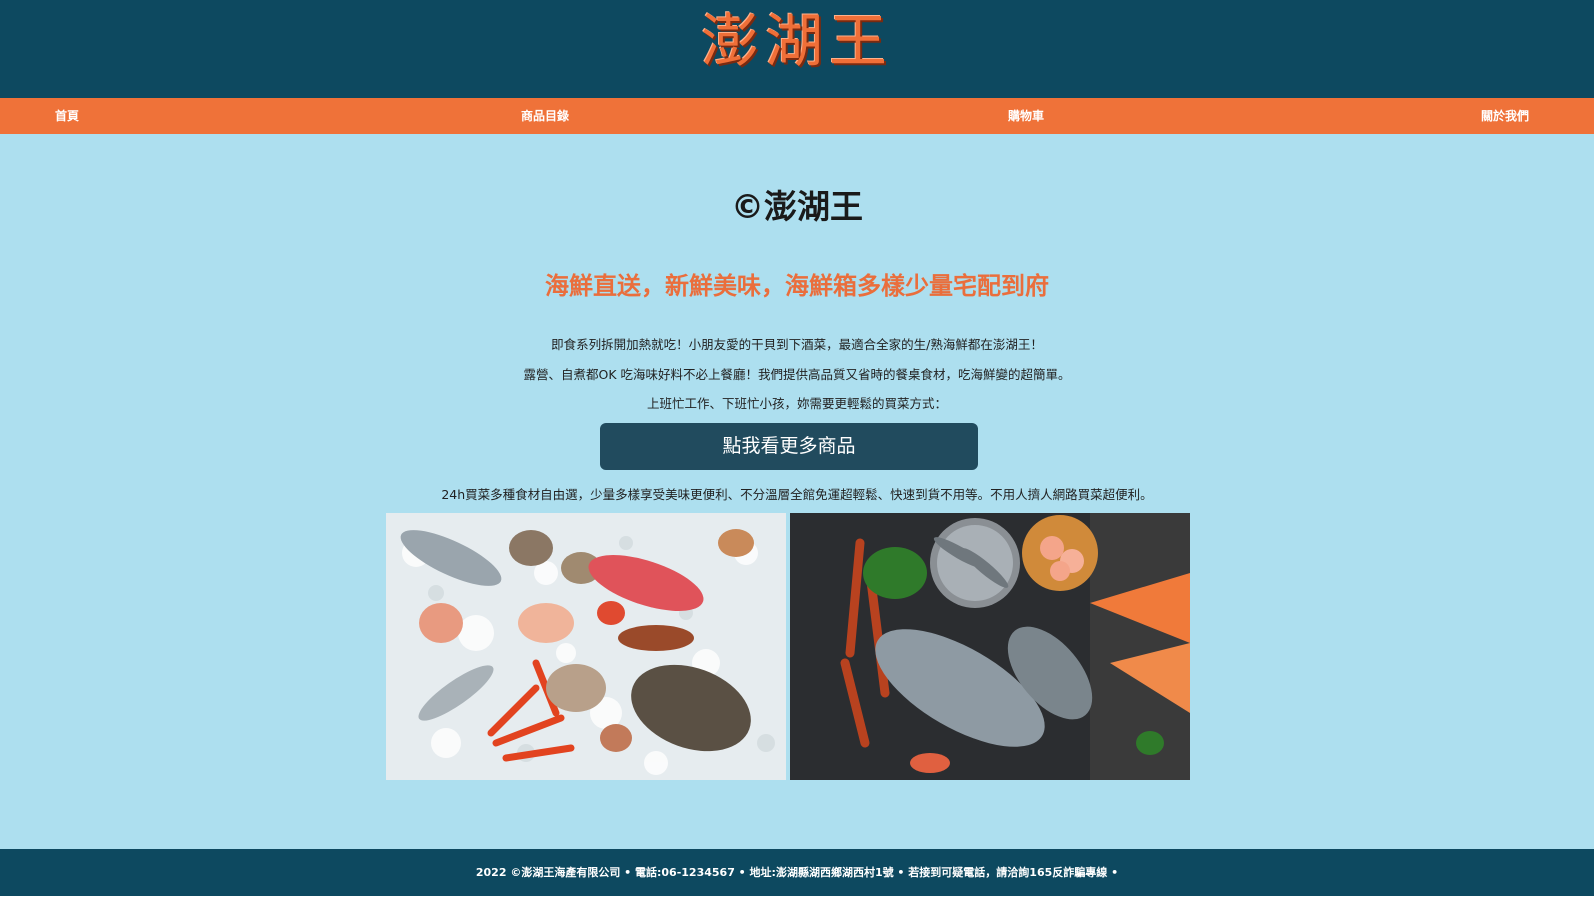 The width and height of the screenshot is (1594, 902). Describe the element at coordinates (797, 206) in the screenshot. I see `brand-title: ©澎湖王` at that location.